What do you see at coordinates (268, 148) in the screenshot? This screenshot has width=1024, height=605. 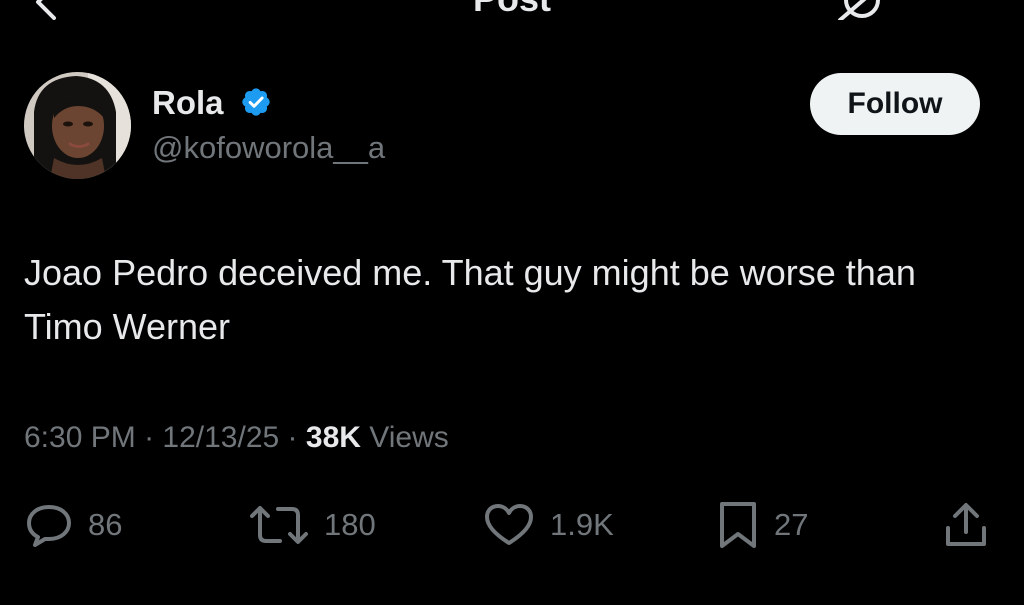 I see `author-handle: @kofoworola__a` at bounding box center [268, 148].